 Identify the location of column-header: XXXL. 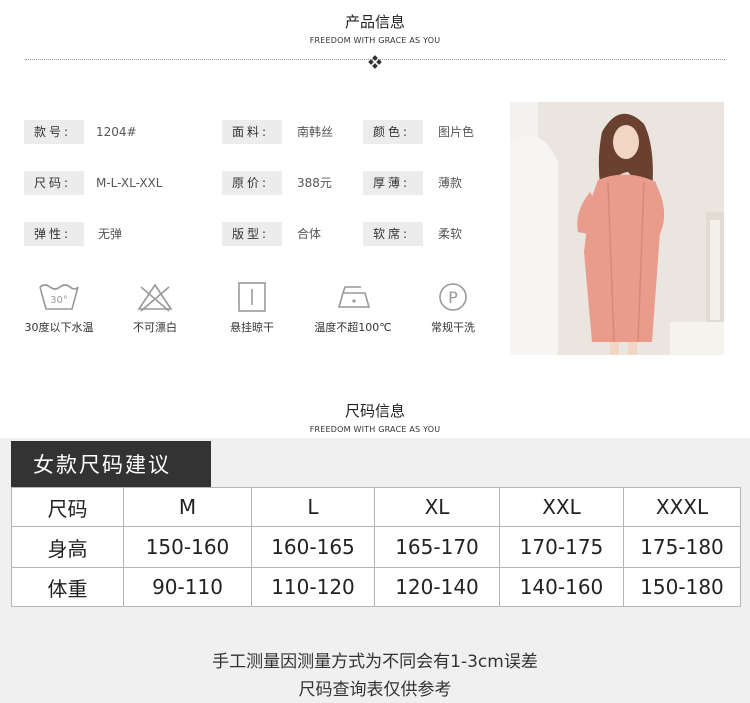
(682, 507).